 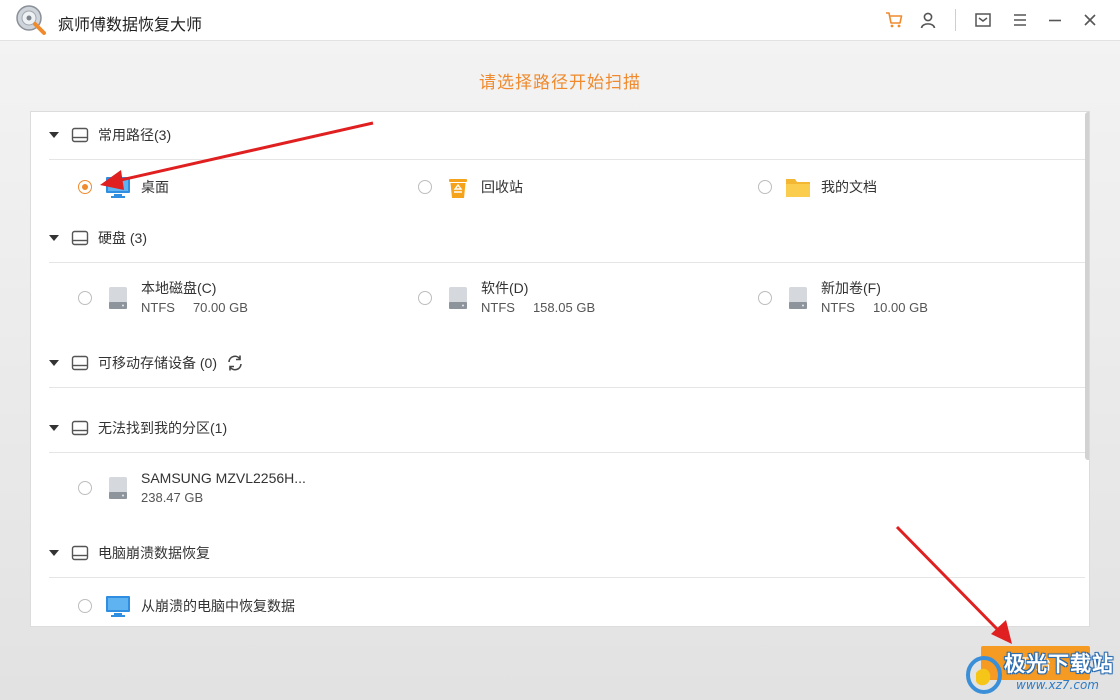 What do you see at coordinates (135, 135) in the screenshot?
I see `section-label: 常用路径(3)` at bounding box center [135, 135].